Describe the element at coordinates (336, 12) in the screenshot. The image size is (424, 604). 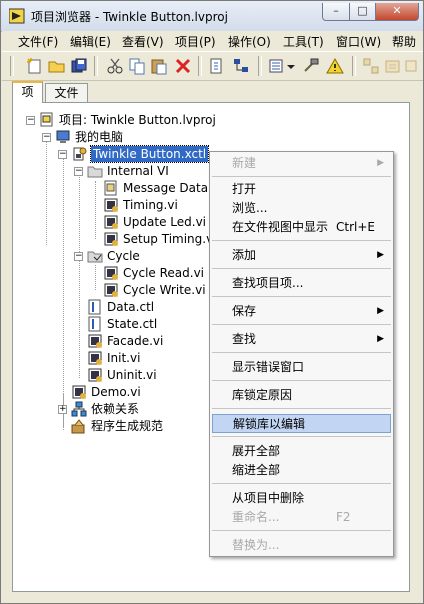
I see `minimize-button: –` at that location.